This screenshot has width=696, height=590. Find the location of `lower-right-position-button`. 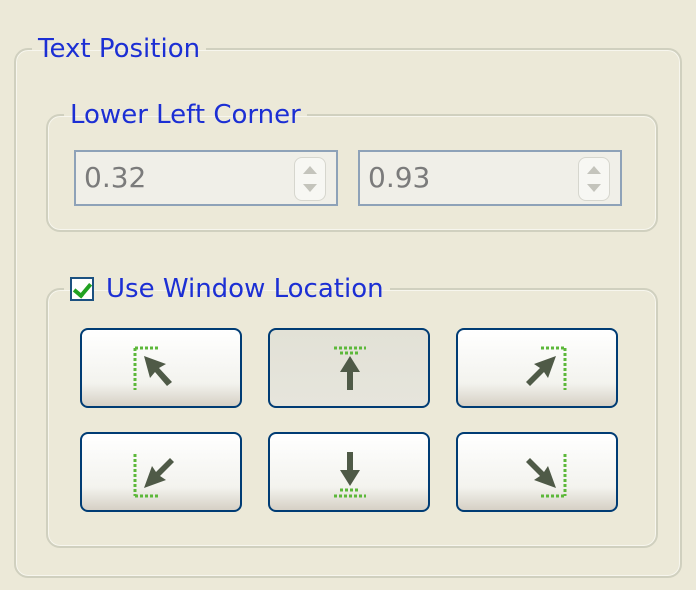

lower-right-position-button is located at coordinates (537, 472).